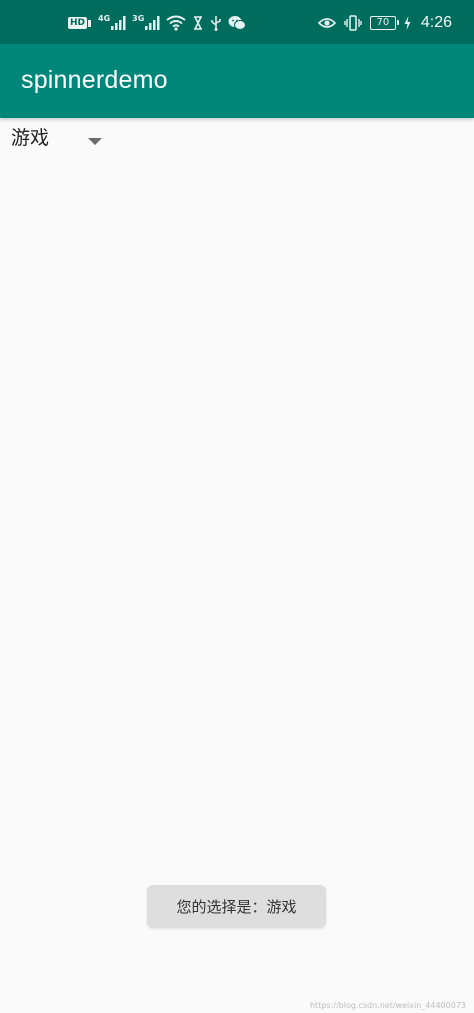 The width and height of the screenshot is (474, 1013). Describe the element at coordinates (436, 22) in the screenshot. I see `status-clock: 4:26` at that location.